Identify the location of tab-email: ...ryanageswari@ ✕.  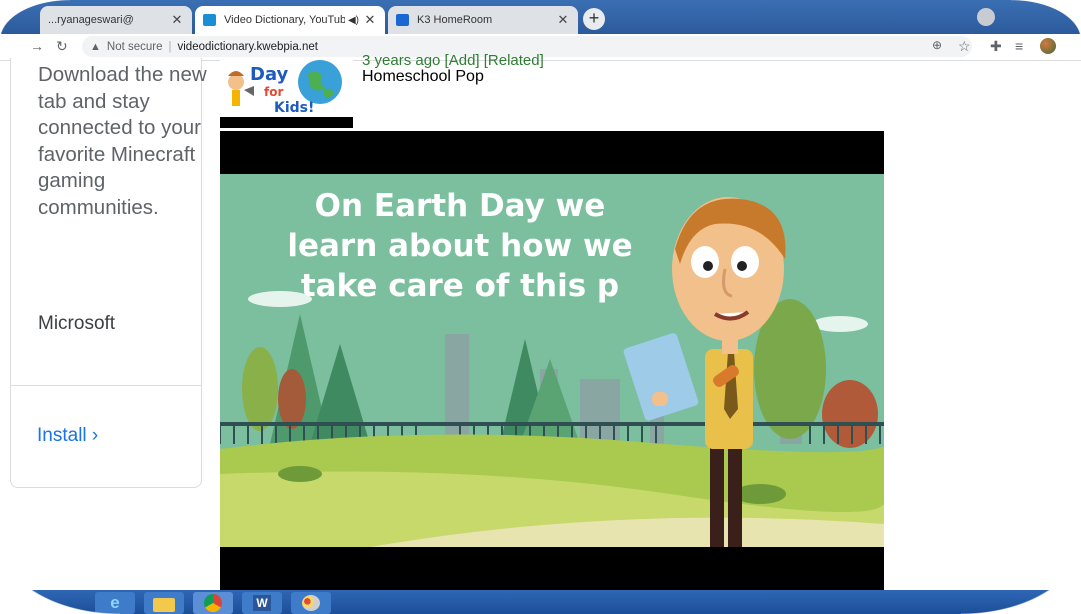
(116, 20).